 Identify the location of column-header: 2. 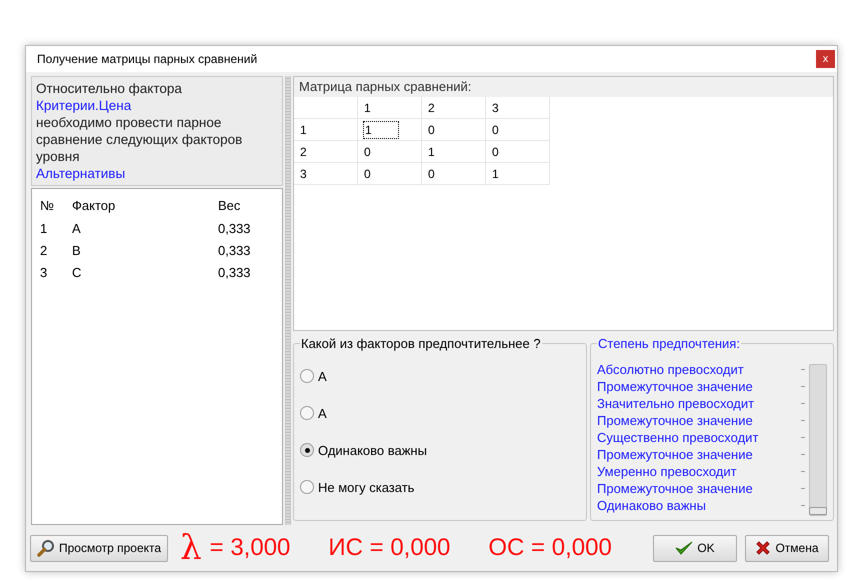
(454, 108).